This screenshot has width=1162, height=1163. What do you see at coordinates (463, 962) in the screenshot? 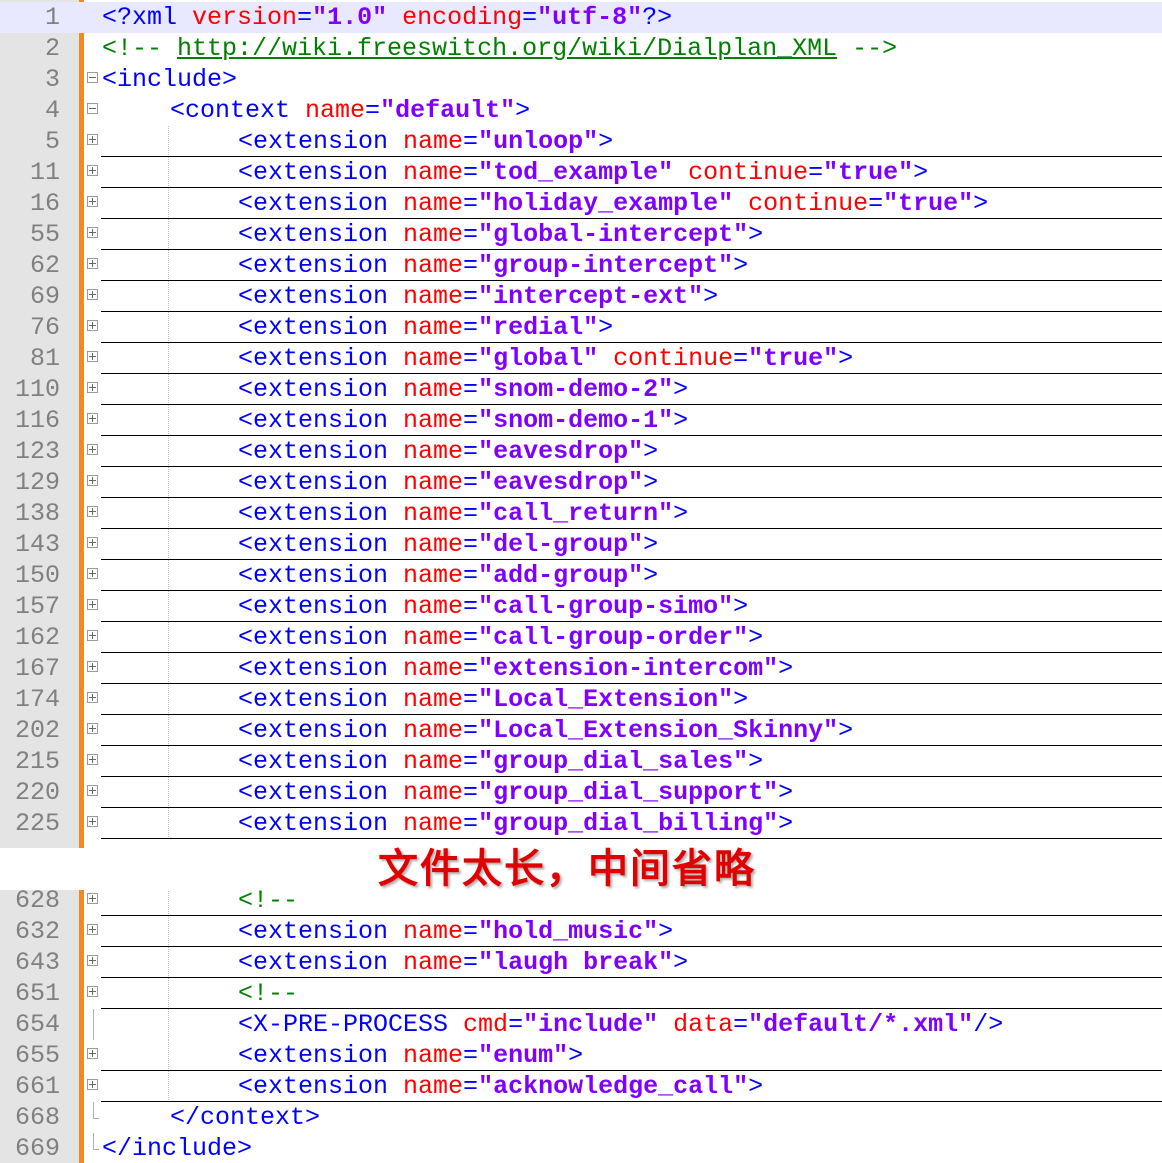
I see `code-text: <extension name="laugh break">` at bounding box center [463, 962].